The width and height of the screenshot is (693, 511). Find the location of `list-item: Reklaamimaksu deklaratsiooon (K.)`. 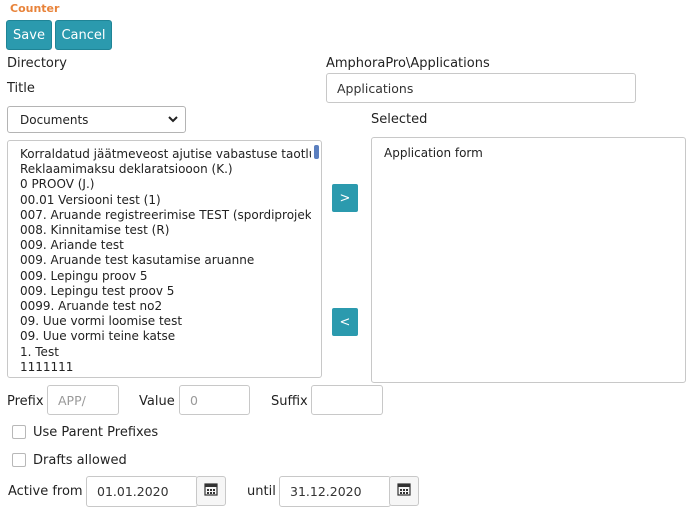

list-item: Reklaamimaksu deklaratsiooon (K.) is located at coordinates (165, 169).